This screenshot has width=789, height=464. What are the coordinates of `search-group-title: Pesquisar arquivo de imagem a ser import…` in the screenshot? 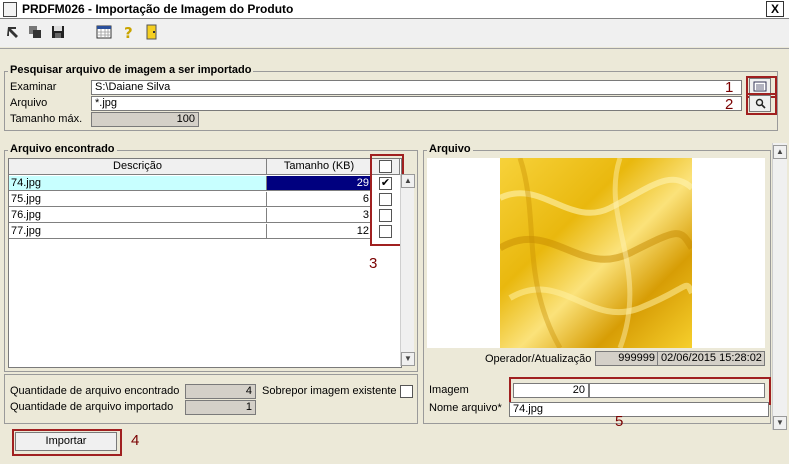 It's located at (131, 70).